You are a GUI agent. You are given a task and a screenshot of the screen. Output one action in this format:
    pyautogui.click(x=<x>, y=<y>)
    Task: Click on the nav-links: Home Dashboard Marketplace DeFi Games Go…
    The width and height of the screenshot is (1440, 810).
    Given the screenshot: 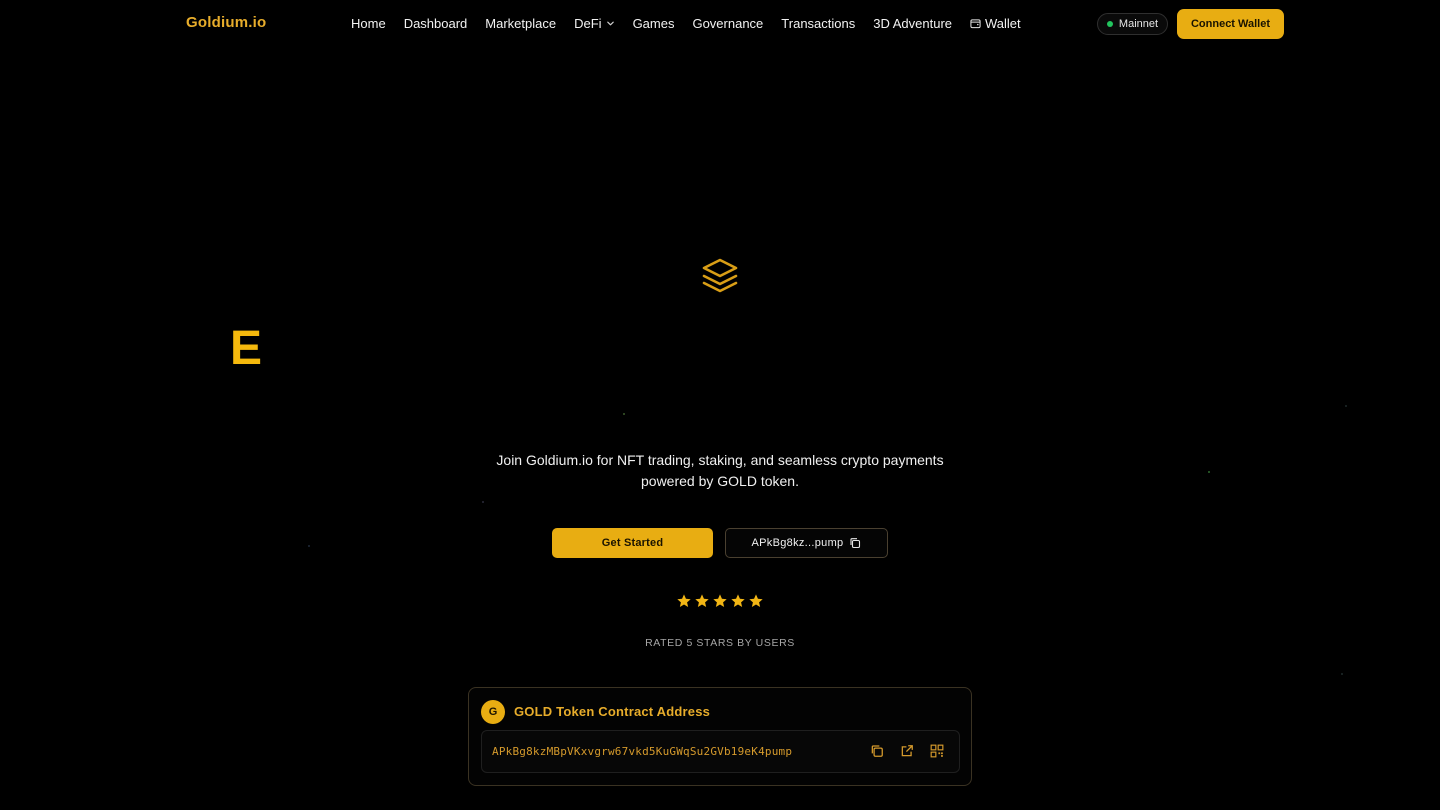 What is the action you would take?
    pyautogui.click(x=686, y=23)
    